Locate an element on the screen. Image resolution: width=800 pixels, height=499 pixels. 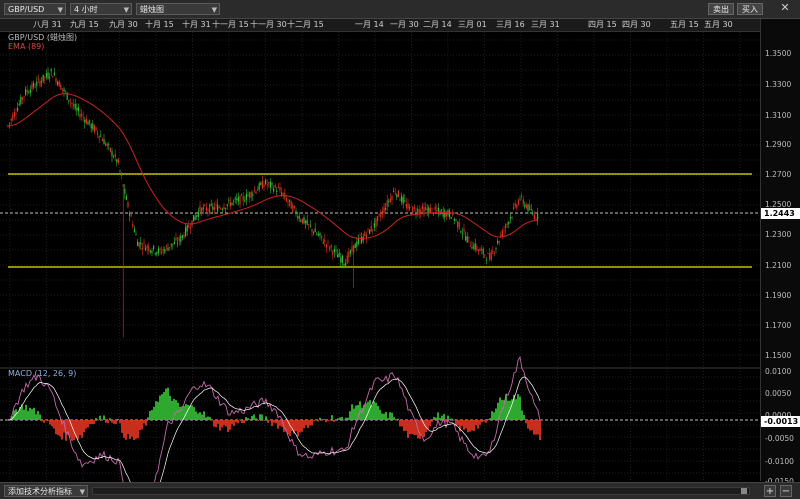
indicator-select: 添加技术分析指标 ▼ is located at coordinates (46, 491).